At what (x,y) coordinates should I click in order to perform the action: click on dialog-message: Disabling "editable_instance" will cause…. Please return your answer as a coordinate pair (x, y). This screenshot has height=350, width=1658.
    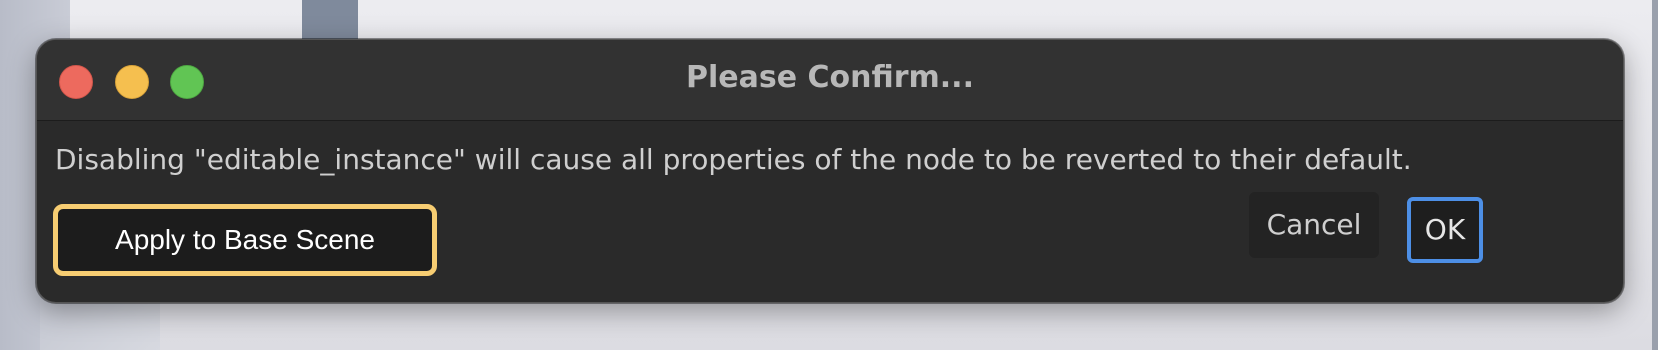
    Looking at the image, I should click on (733, 159).